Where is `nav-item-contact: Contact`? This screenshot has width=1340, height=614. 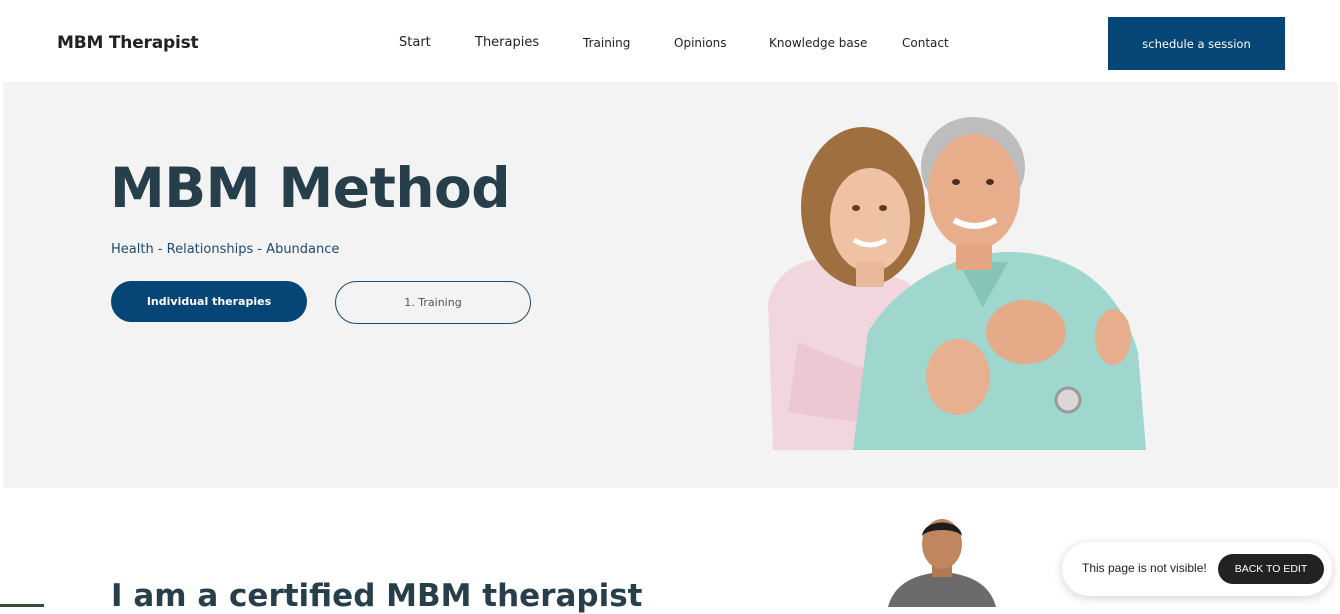 nav-item-contact: Contact is located at coordinates (925, 43).